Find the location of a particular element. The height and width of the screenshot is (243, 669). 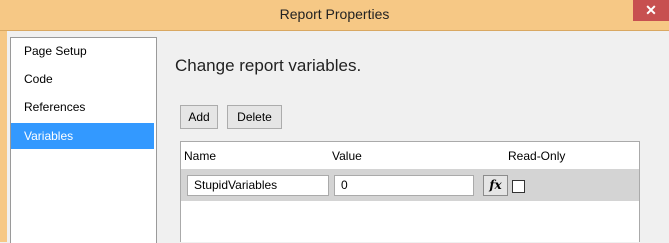

table-row: StupidVariables 0 fx is located at coordinates (410, 185).